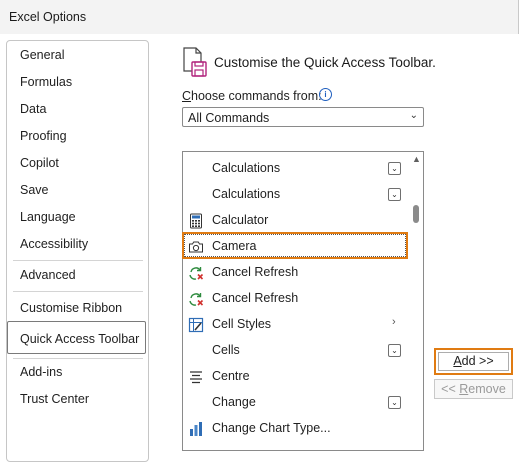  What do you see at coordinates (413, 115) in the screenshot?
I see `chevron-down-icon: ⌄` at bounding box center [413, 115].